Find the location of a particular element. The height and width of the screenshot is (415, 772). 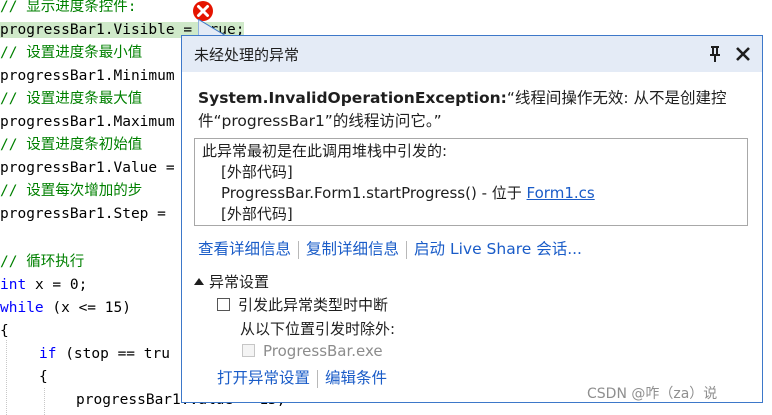

pin-icon is located at coordinates (715, 54).